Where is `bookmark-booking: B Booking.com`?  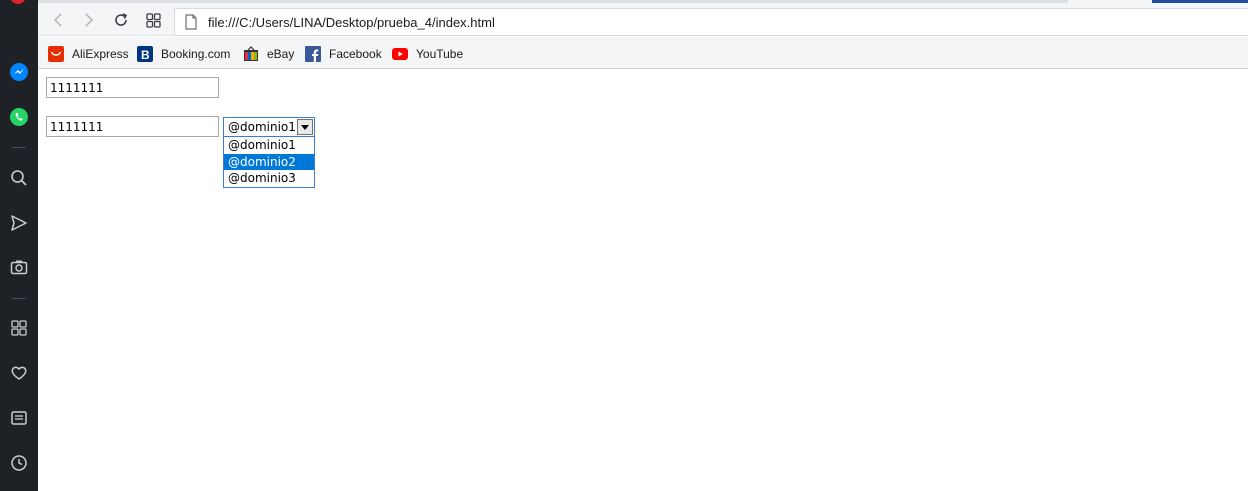 bookmark-booking: B Booking.com is located at coordinates (183, 54).